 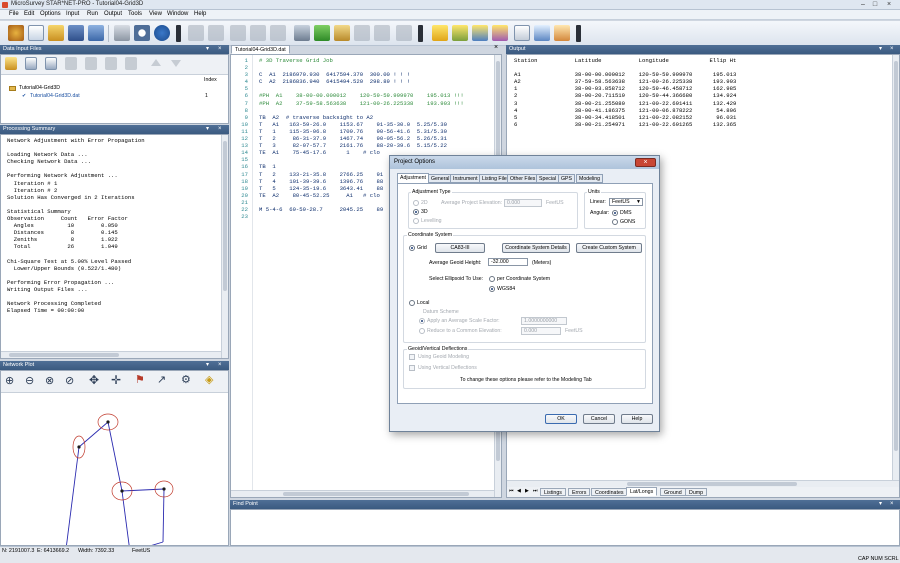 I want to click on radio-gons, so click(x=615, y=222).